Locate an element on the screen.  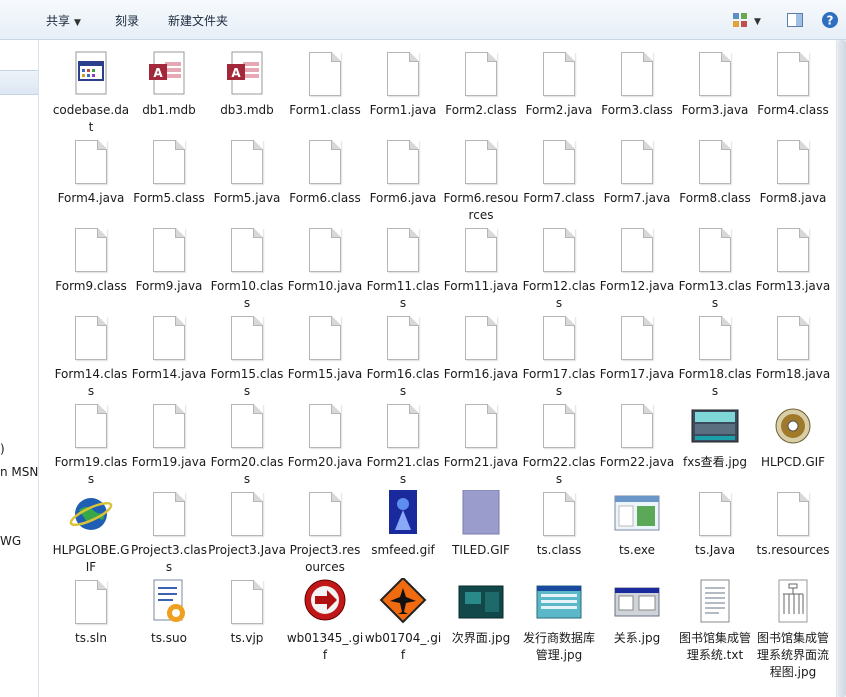
file-item: Form12.class is located at coordinates (559, 265).